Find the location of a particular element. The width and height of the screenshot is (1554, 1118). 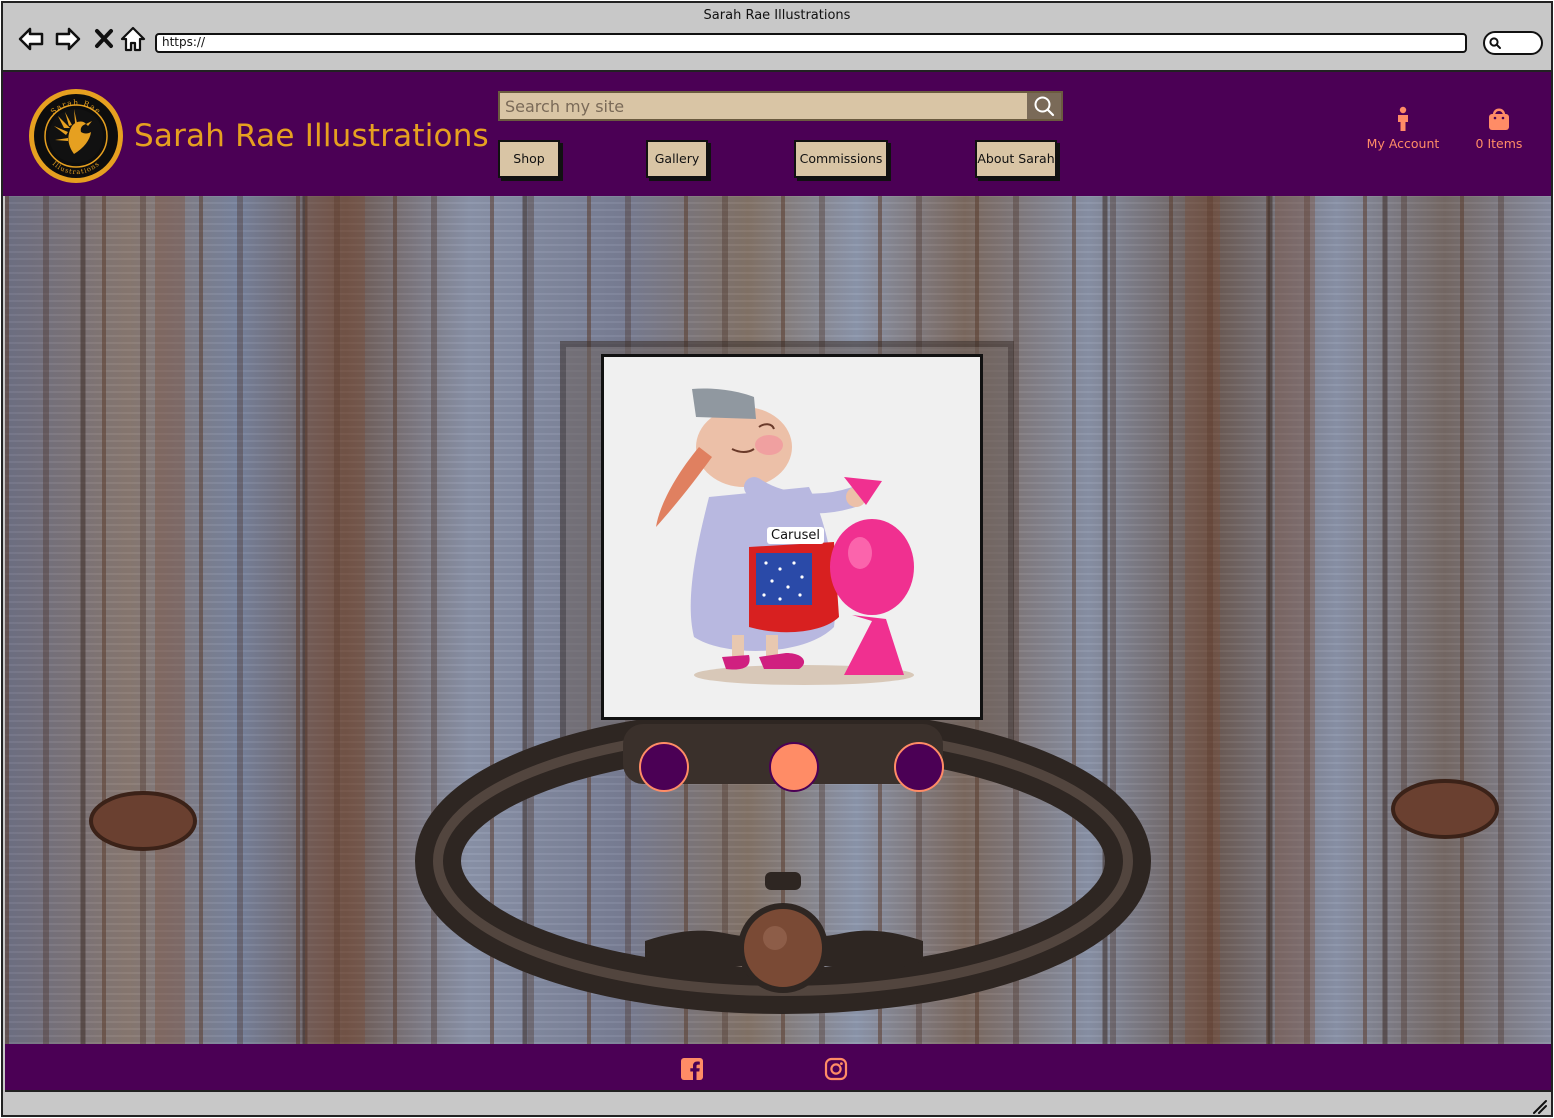

browser-search-field is located at coordinates (1513, 43).